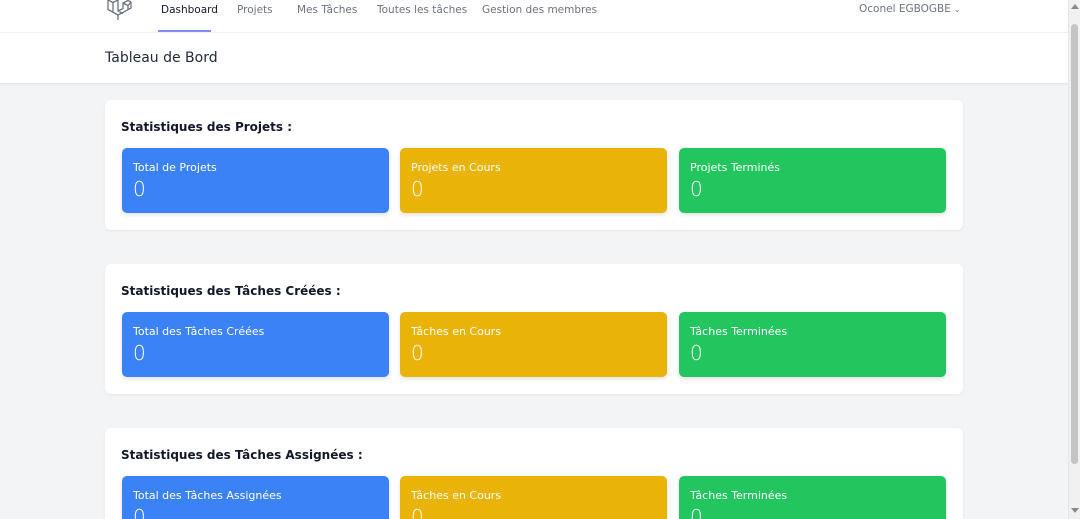  I want to click on section-title: Statistiques des Tâches Assignées :, so click(242, 455).